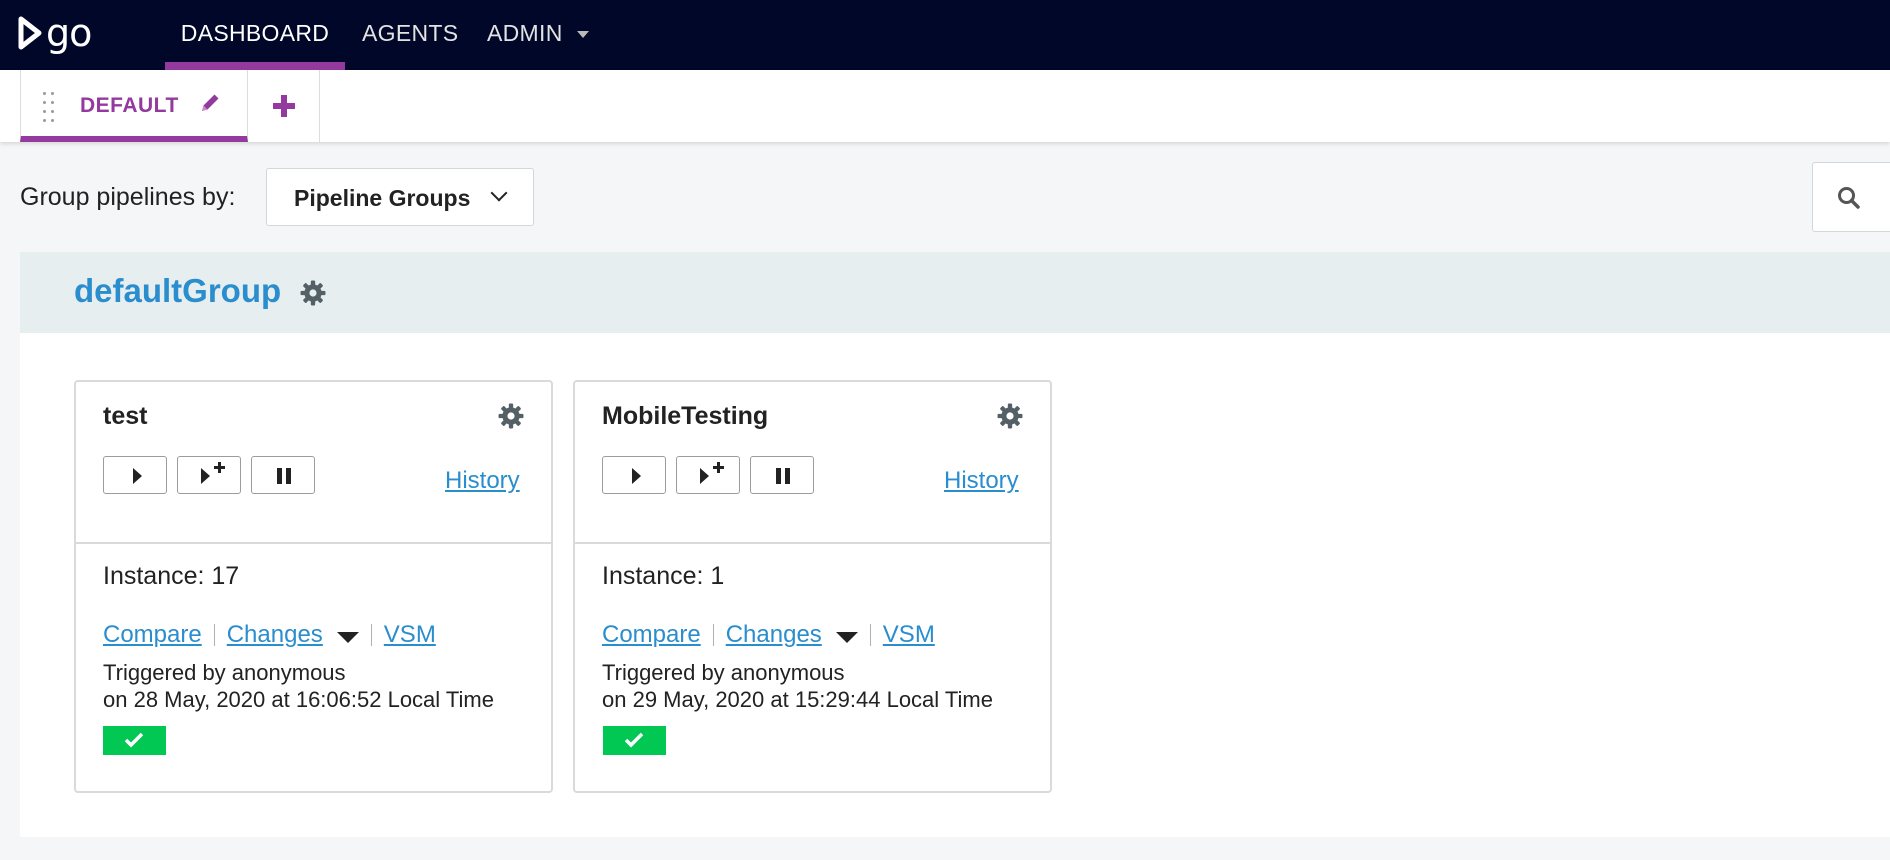 The height and width of the screenshot is (860, 1890). I want to click on top-navigation: go DASHBOARD AGENTS ADMIN, so click(945, 35).